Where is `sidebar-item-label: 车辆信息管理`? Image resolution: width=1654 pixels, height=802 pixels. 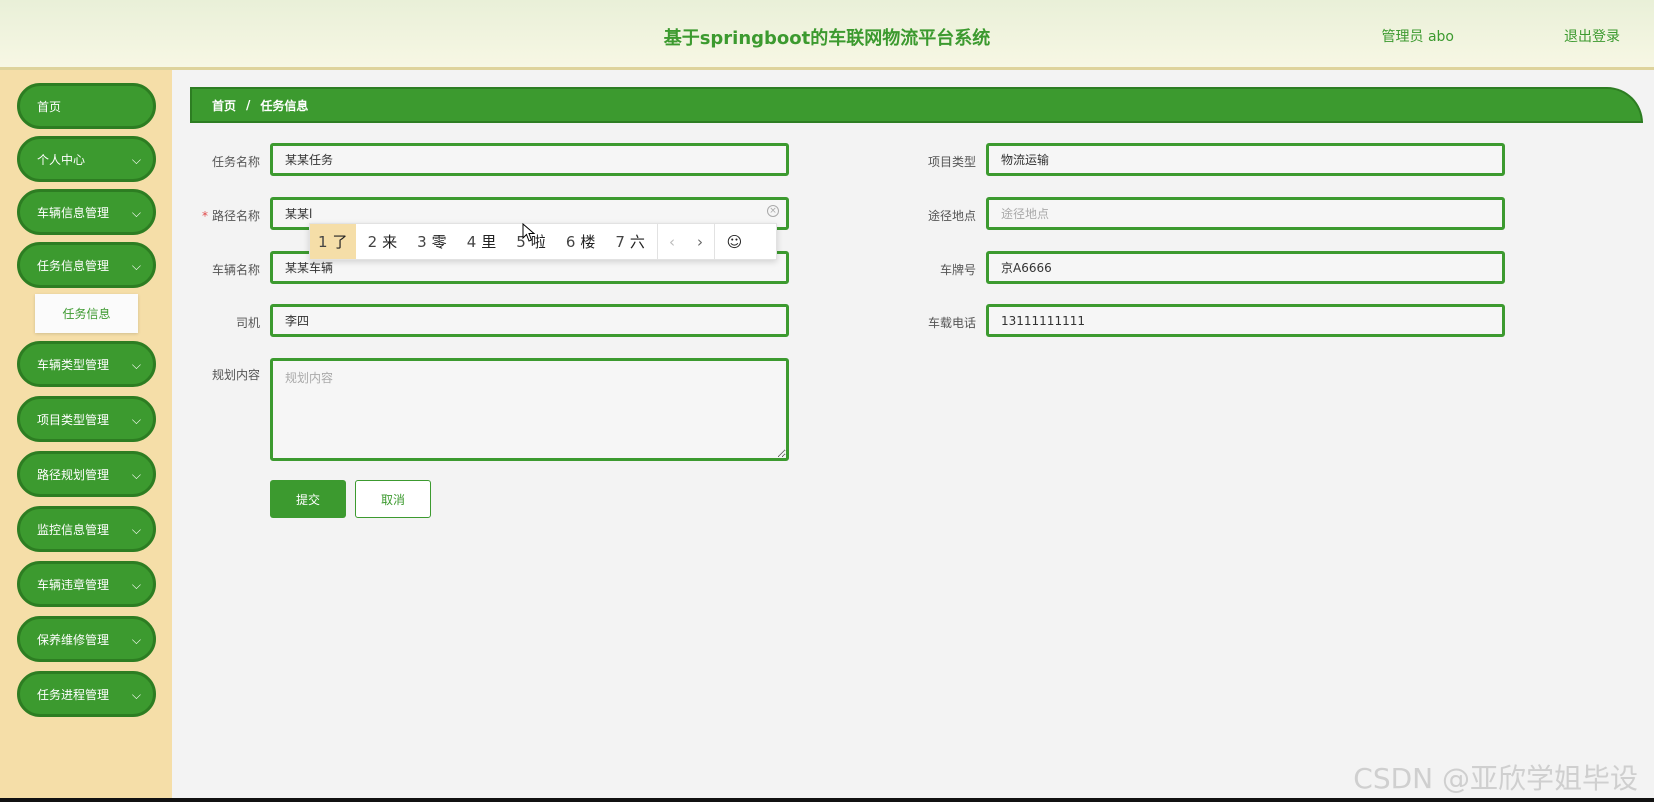 sidebar-item-label: 车辆信息管理 is located at coordinates (73, 212).